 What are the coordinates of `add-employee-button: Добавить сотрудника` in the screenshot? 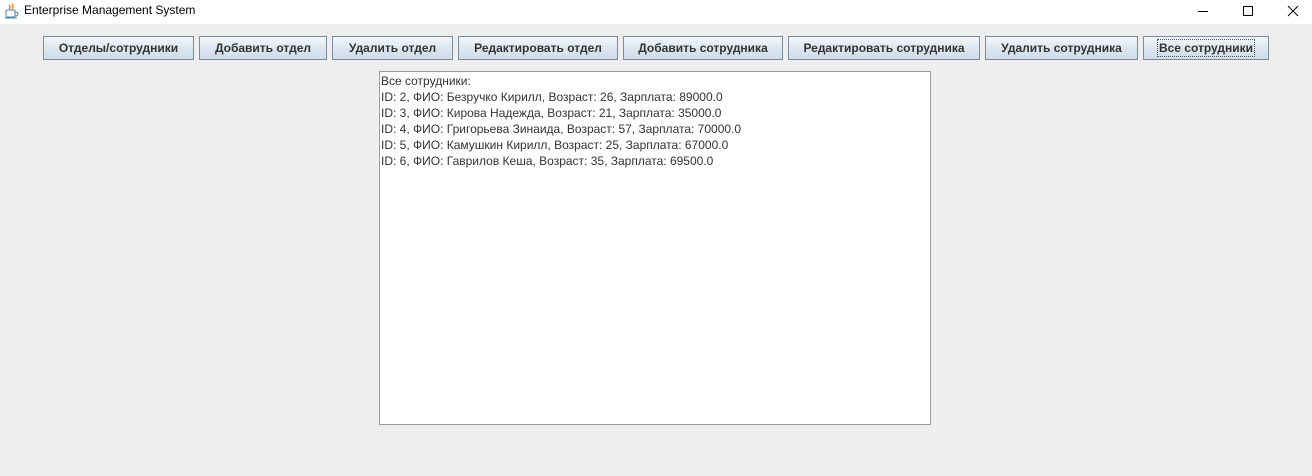 It's located at (703, 48).